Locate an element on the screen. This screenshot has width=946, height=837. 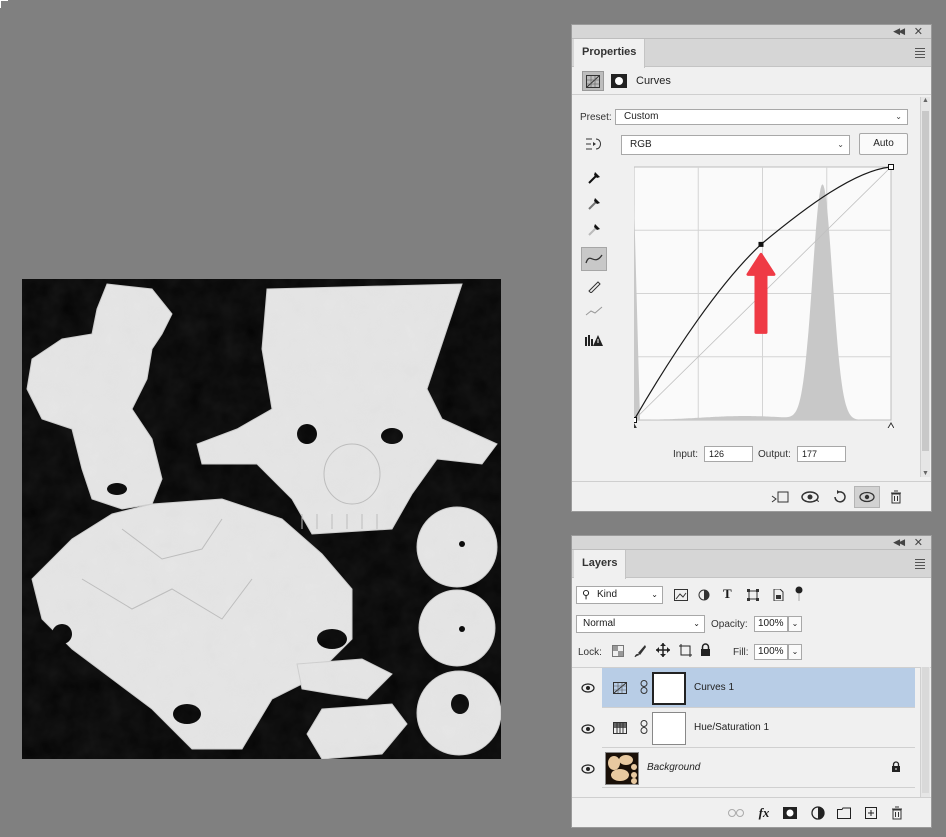
black-point-slider is located at coordinates (634, 426).